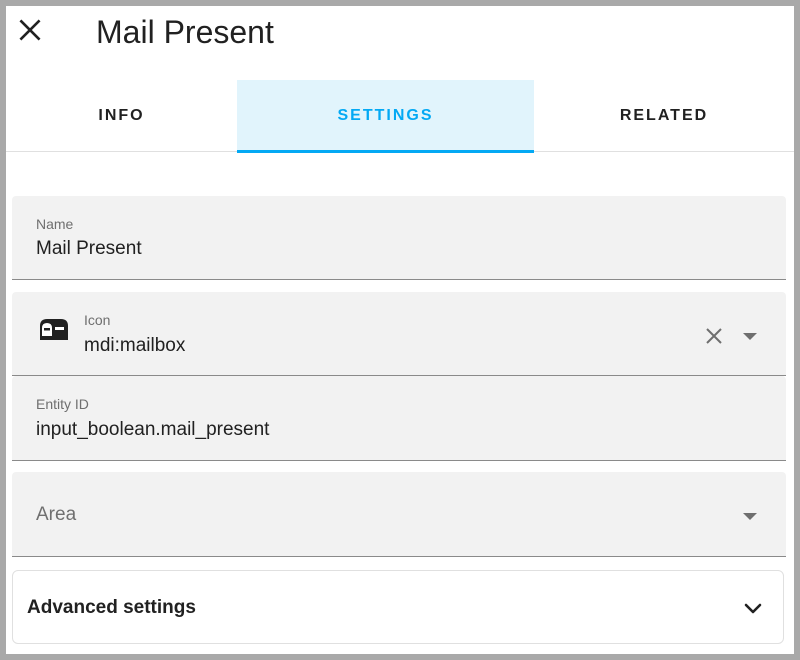 This screenshot has height=660, width=800. I want to click on icon-field-label: Icon, so click(97, 320).